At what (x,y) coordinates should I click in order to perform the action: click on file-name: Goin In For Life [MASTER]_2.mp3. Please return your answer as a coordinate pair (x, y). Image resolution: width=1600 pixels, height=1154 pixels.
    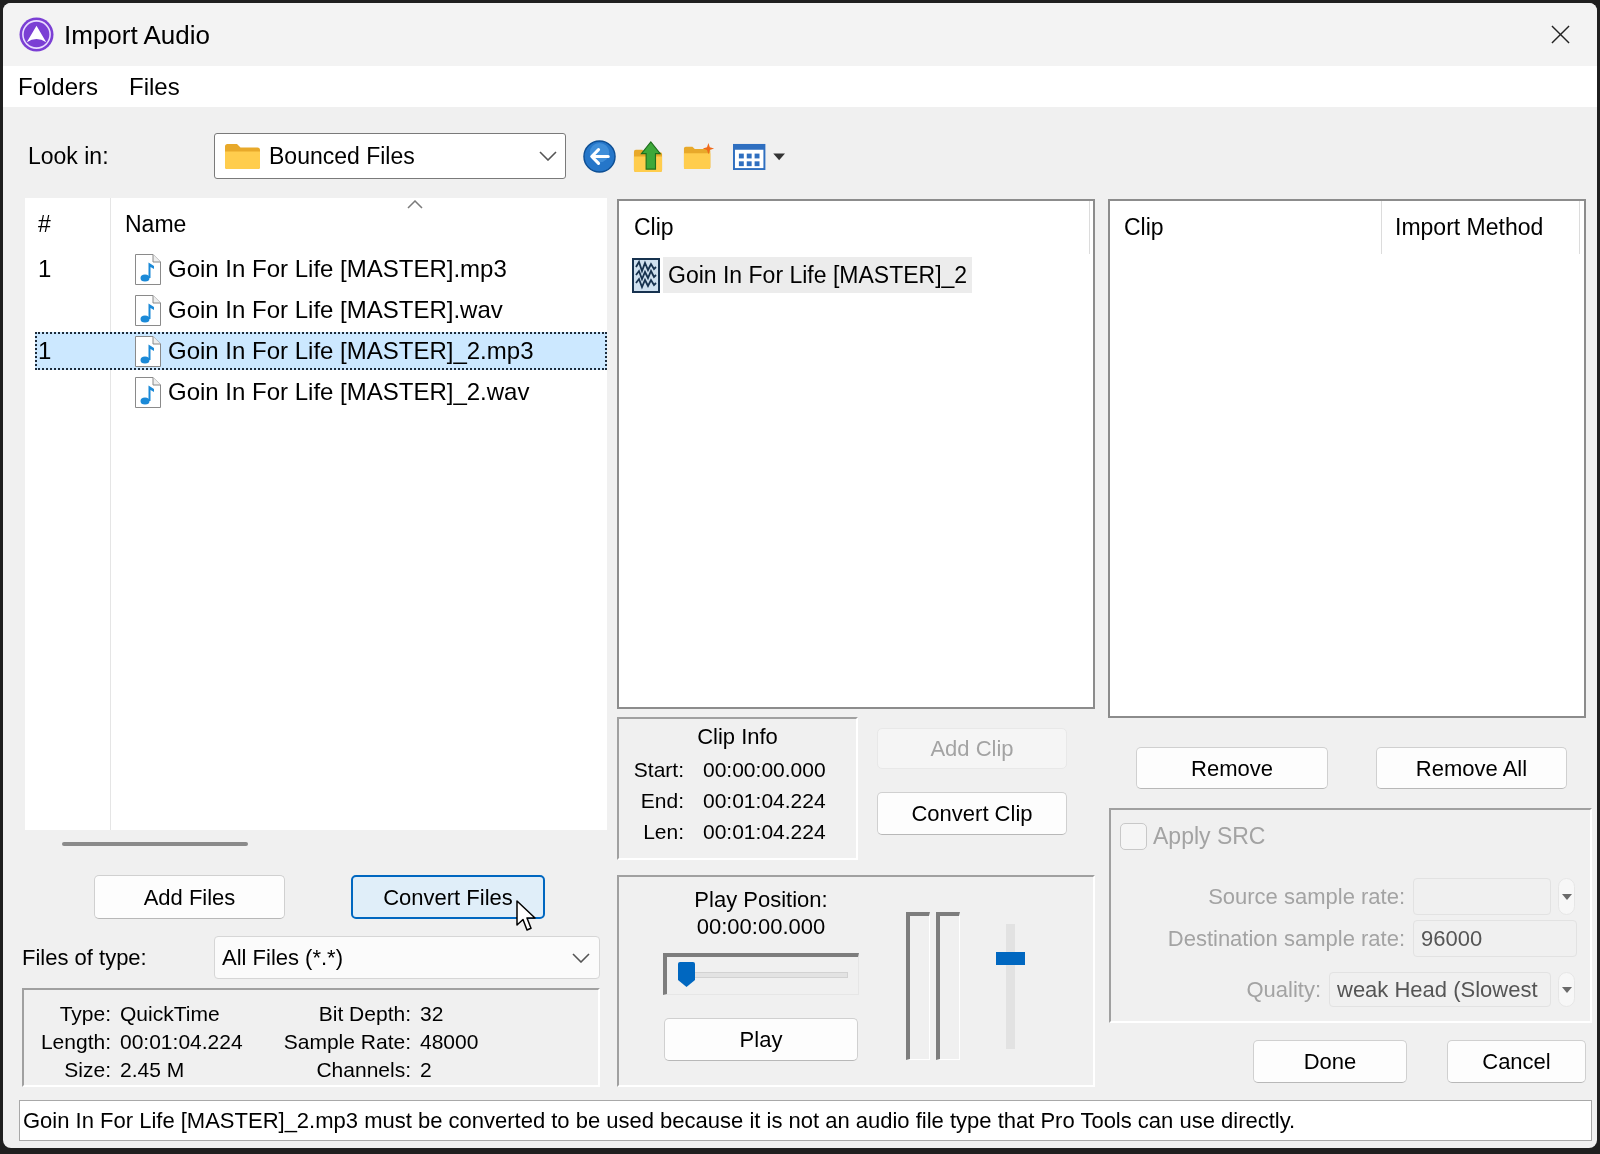
    Looking at the image, I should click on (351, 351).